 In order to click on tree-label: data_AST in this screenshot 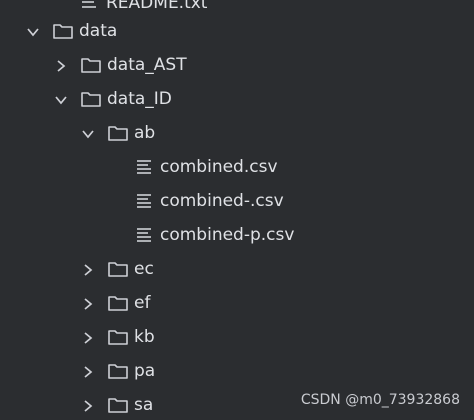, I will do `click(147, 65)`.